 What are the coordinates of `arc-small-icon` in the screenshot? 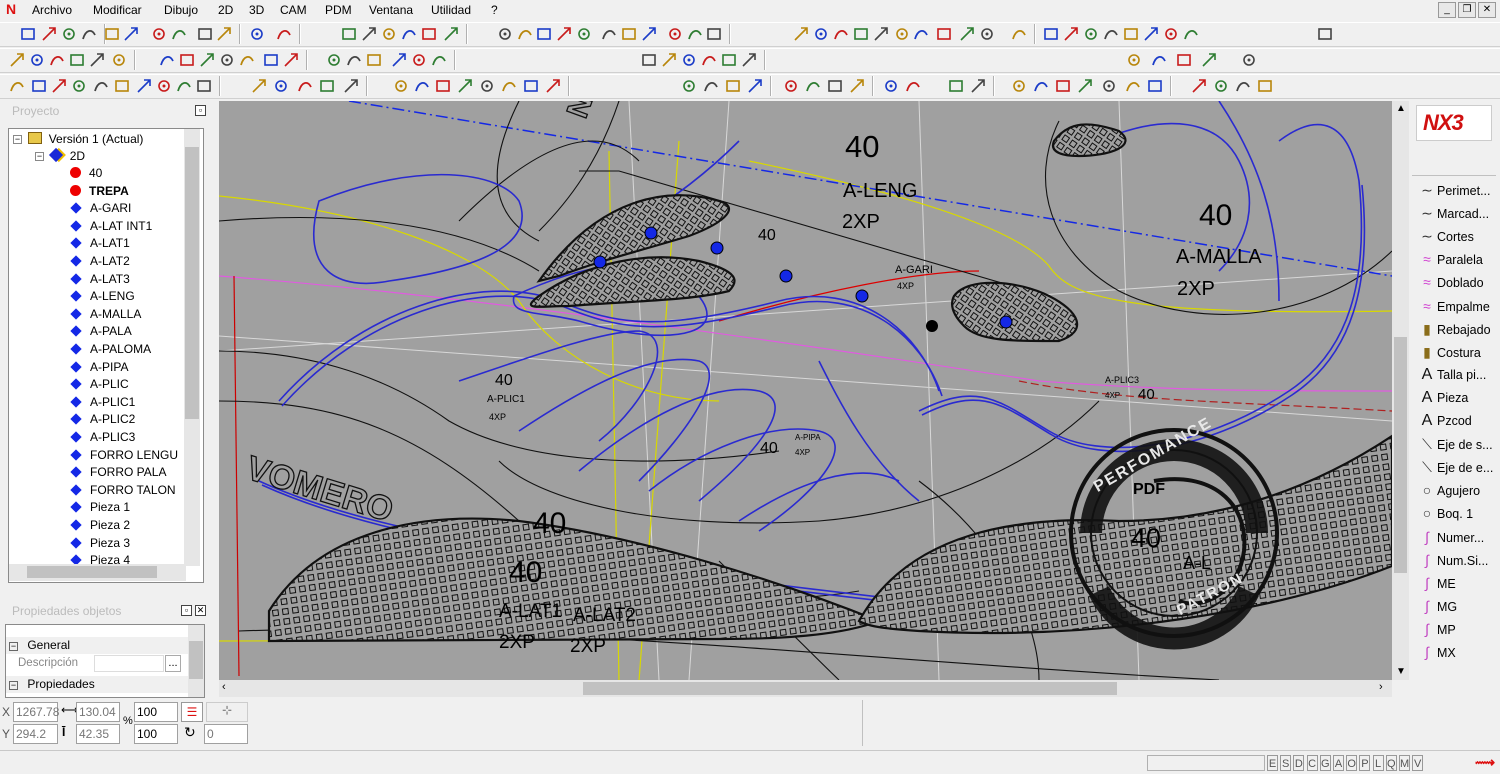 It's located at (881, 34).